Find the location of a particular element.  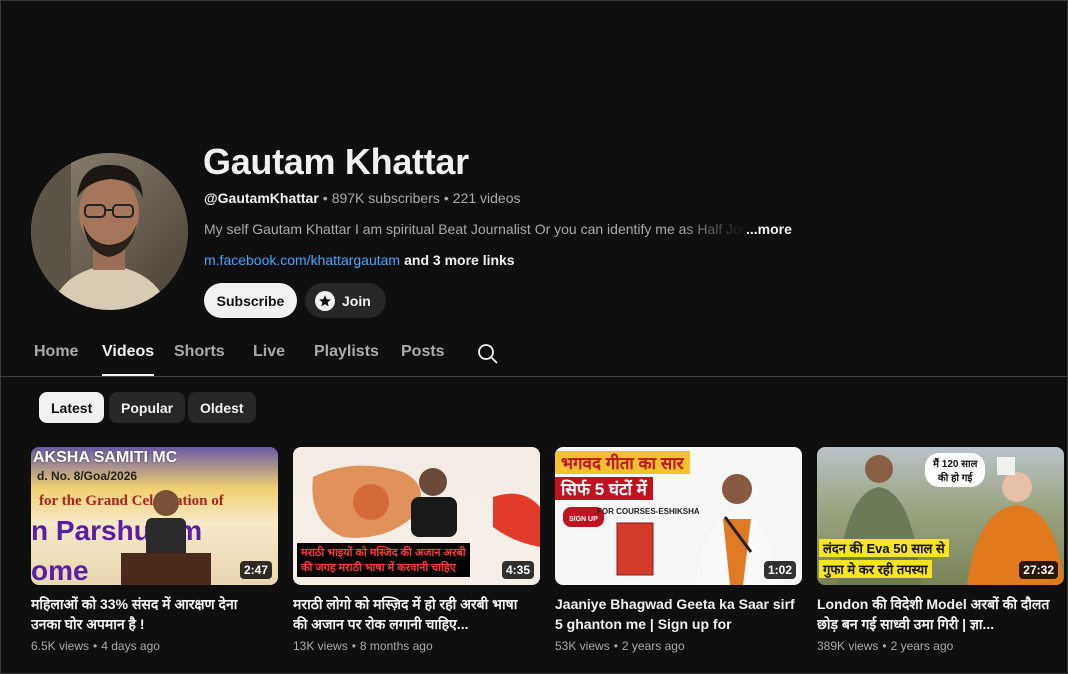

video-meta: 13K views • 8 months ago is located at coordinates (416, 646).